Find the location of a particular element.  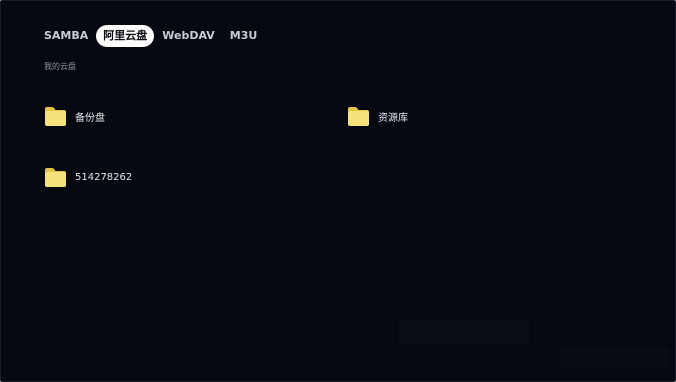

folder-item-resources: 资源库 is located at coordinates (377, 116).